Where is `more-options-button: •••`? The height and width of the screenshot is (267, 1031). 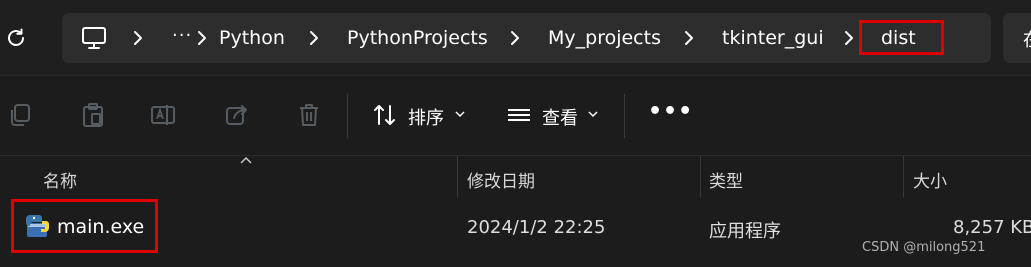
more-options-button: ••• is located at coordinates (670, 111).